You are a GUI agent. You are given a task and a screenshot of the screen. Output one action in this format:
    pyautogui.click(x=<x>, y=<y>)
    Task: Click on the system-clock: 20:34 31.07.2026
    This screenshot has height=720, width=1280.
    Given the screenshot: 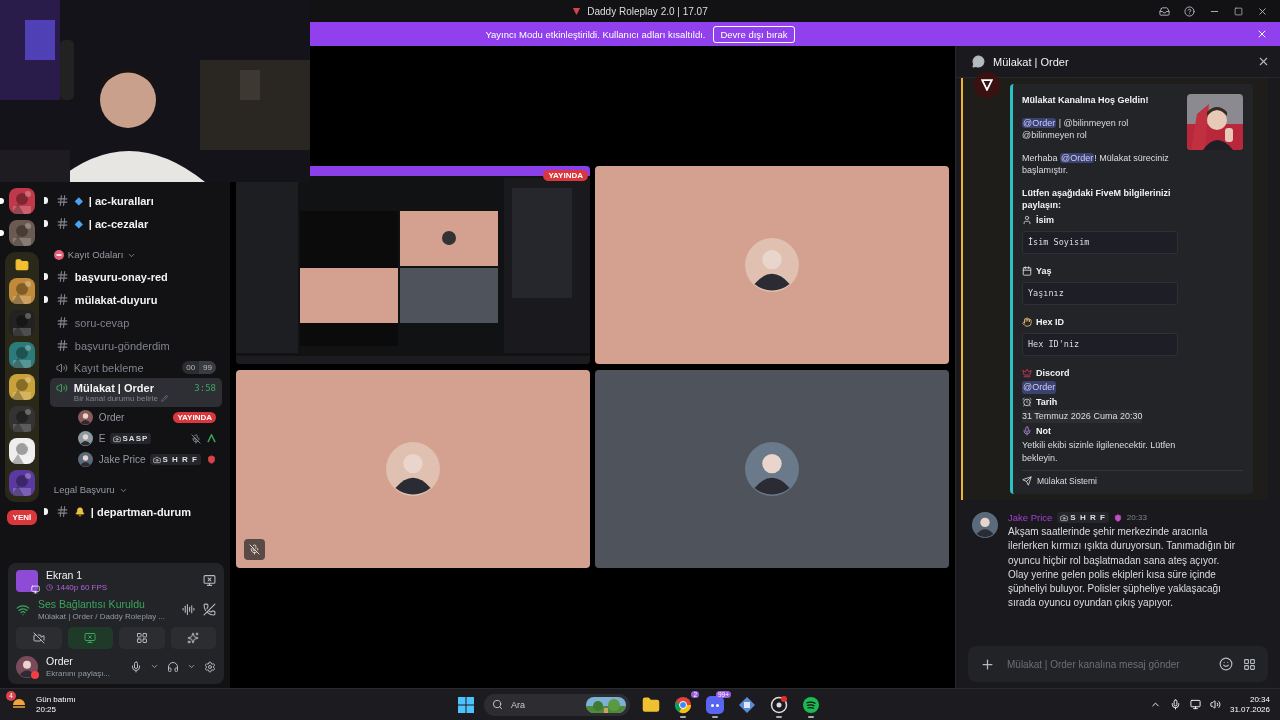 What is the action you would take?
    pyautogui.click(x=1249, y=704)
    